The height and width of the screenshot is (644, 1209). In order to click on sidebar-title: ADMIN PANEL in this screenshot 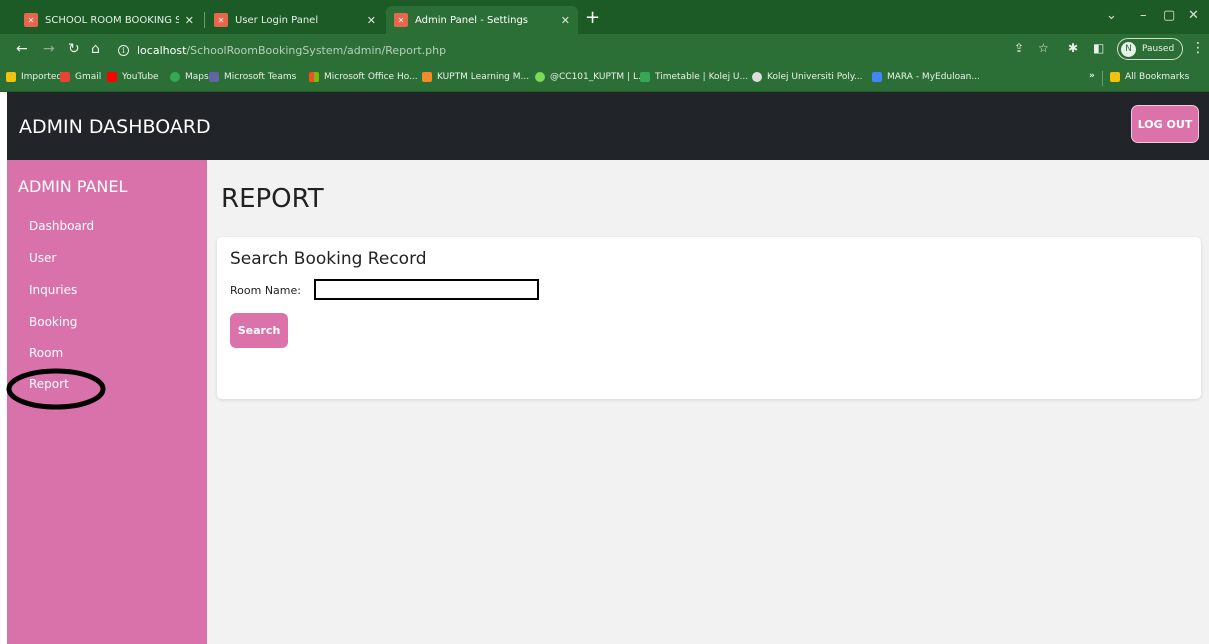, I will do `click(73, 186)`.